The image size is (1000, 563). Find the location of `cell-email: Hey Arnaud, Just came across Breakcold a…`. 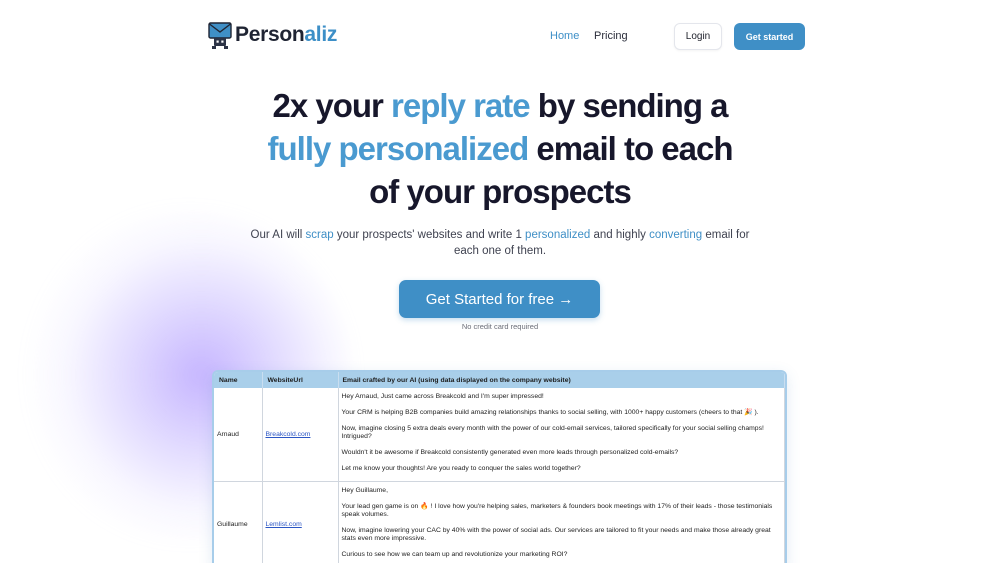

cell-email: Hey Arnaud, Just came across Breakcold a… is located at coordinates (561, 435).